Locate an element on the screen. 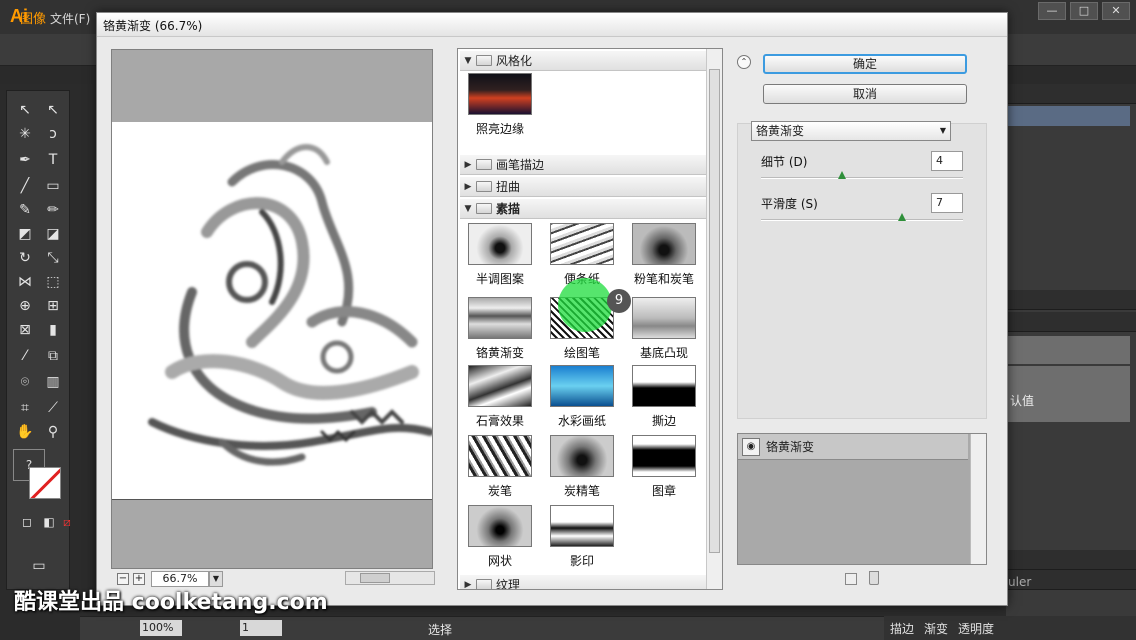 Image resolution: width=1136 pixels, height=640 pixels. line-tool-icon: ╱ is located at coordinates (25, 186).